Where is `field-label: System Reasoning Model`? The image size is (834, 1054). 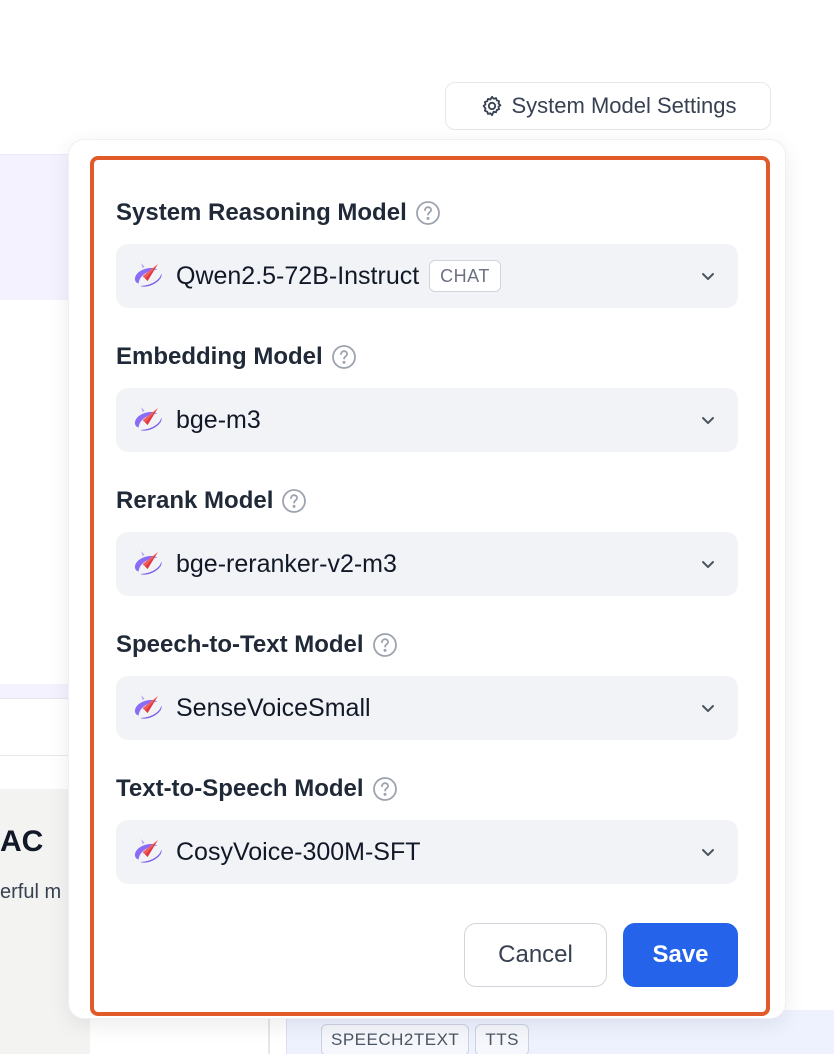 field-label: System Reasoning Model is located at coordinates (427, 213).